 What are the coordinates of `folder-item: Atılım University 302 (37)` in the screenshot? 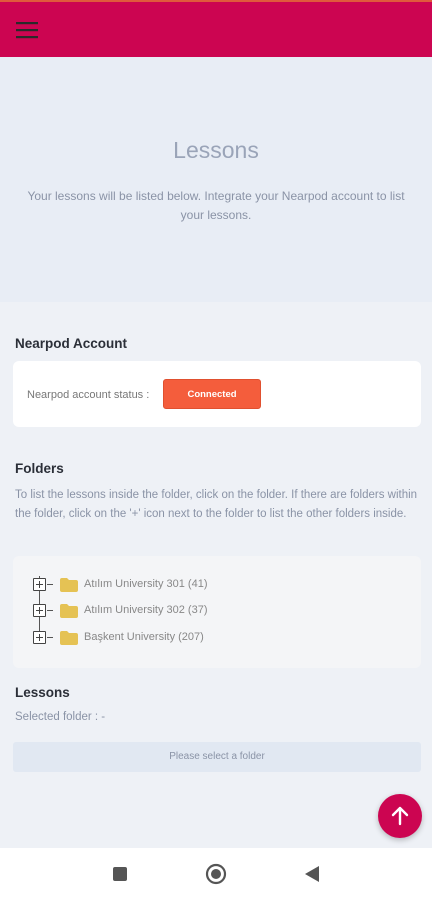 It's located at (218, 611).